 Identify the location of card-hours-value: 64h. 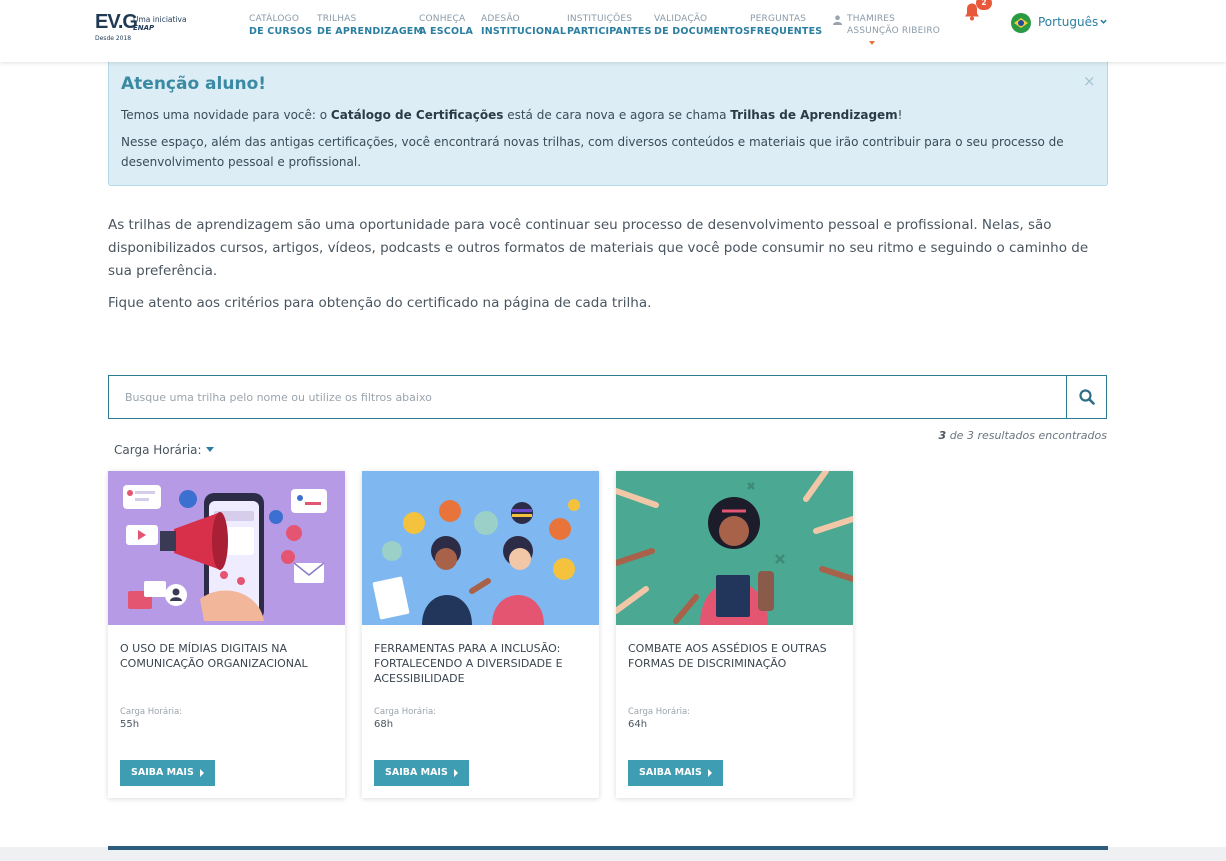
(638, 724).